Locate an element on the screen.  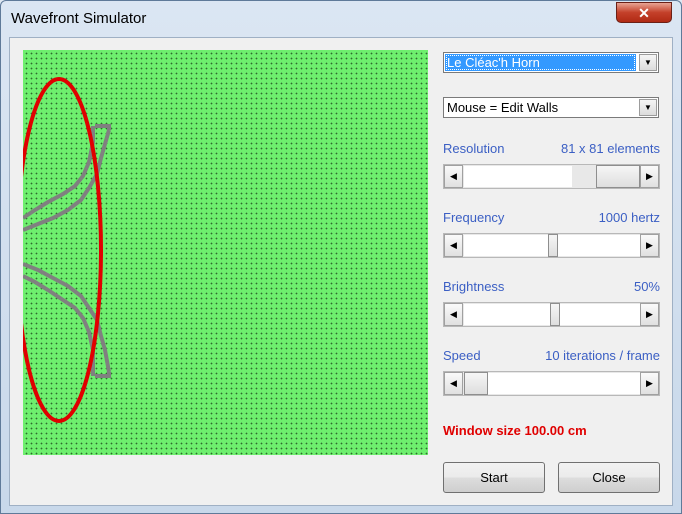
start-button: Start is located at coordinates (494, 477).